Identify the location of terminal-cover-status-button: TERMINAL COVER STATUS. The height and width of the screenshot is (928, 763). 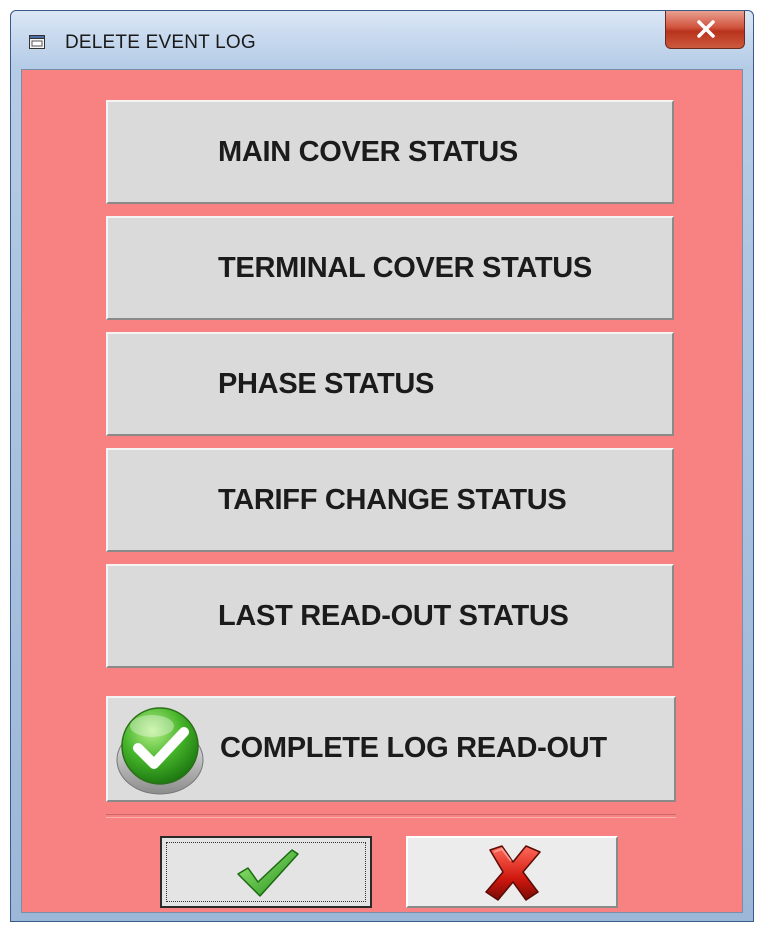
(390, 268).